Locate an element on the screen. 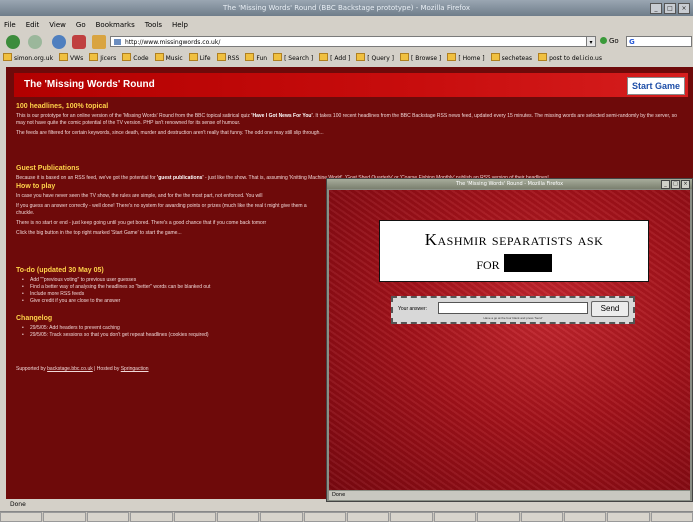  bookmark-item: simon.org.uk is located at coordinates (28, 58).